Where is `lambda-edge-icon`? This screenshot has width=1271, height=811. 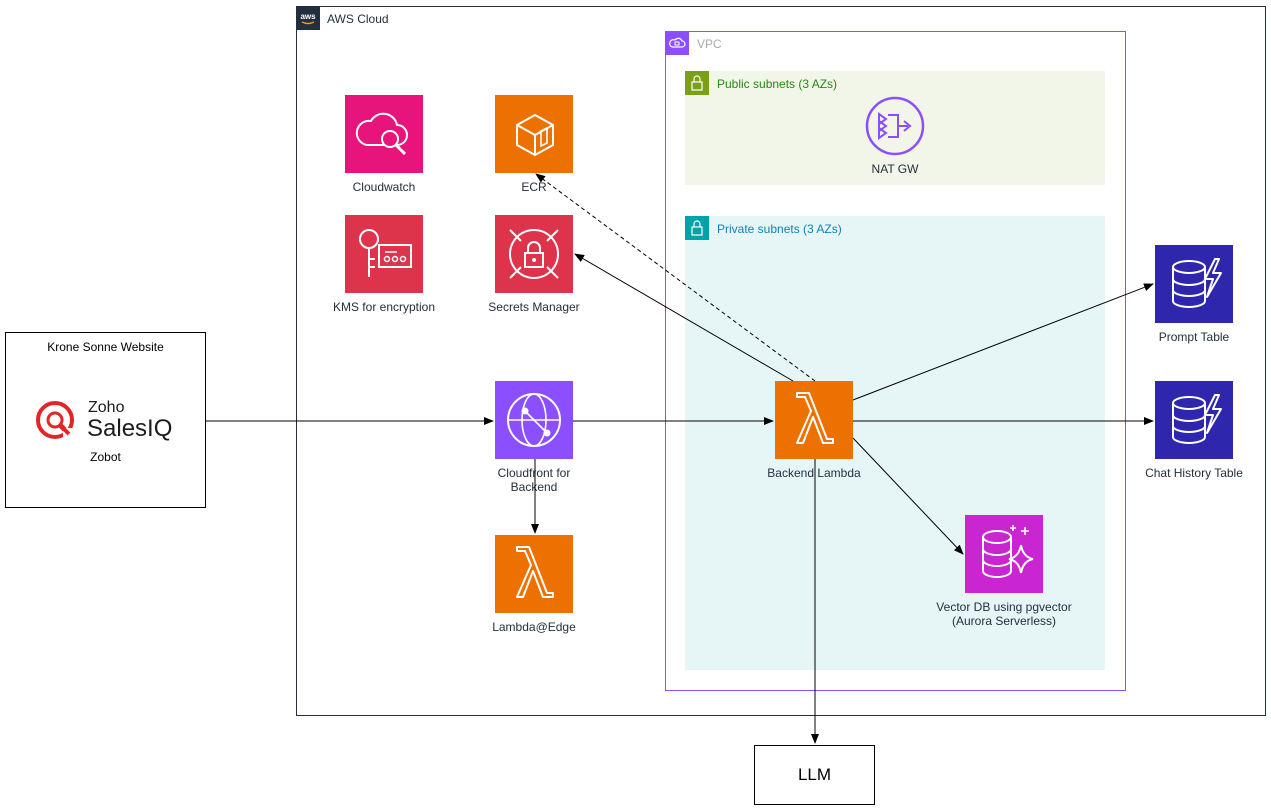
lambda-edge-icon is located at coordinates (534, 574).